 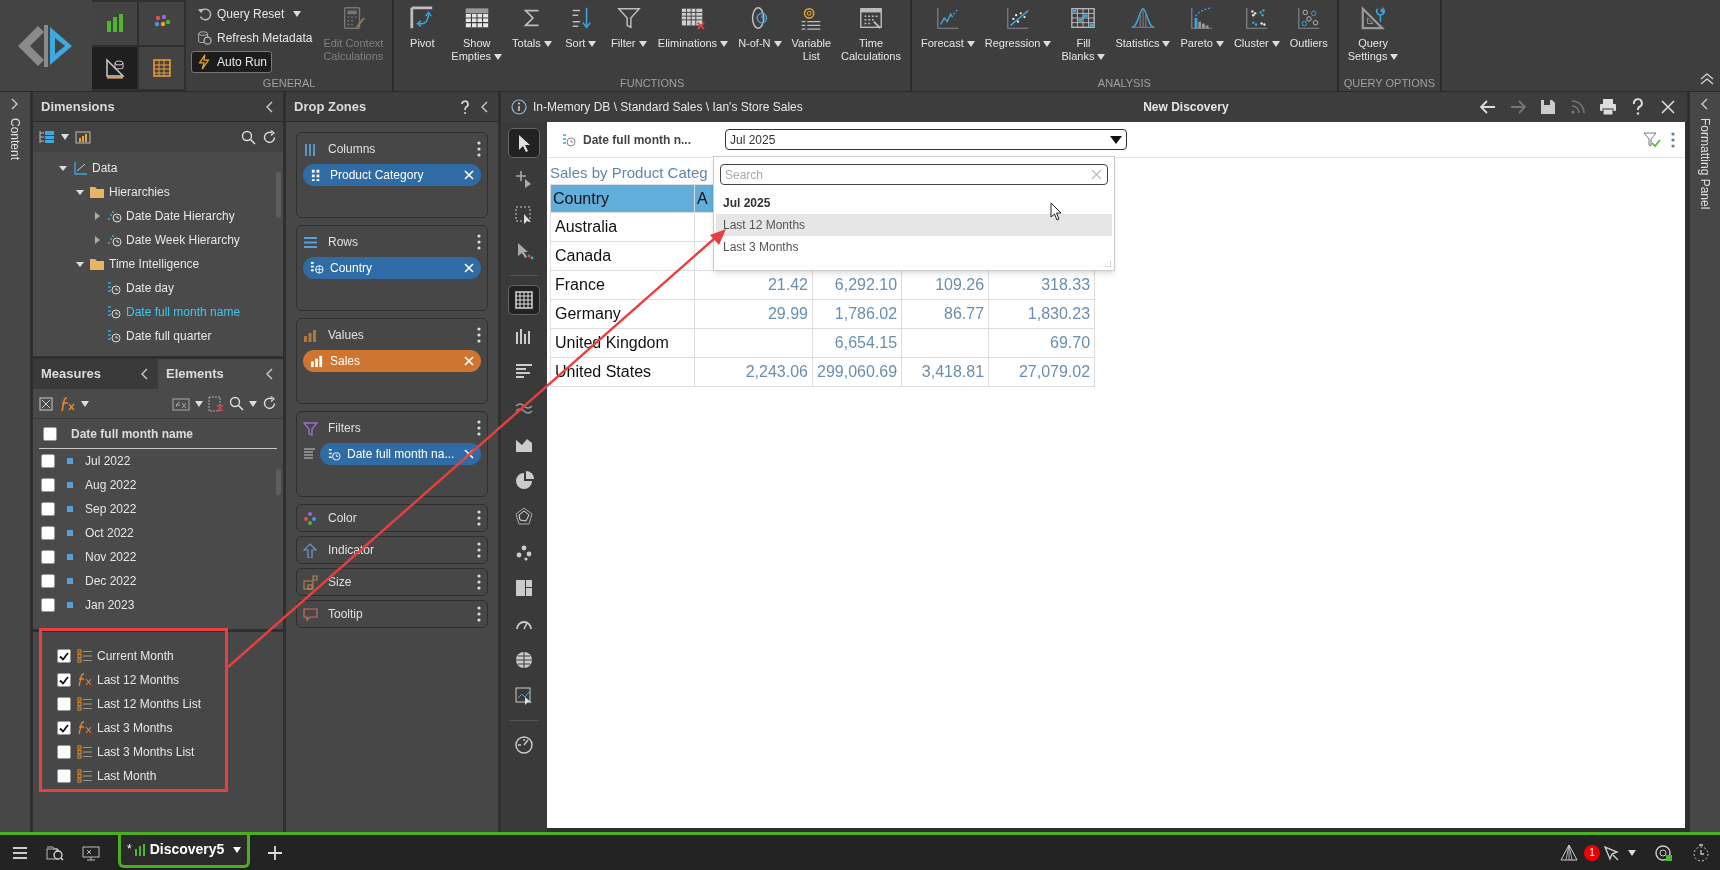 I want to click on tab-label: Elements, so click(x=215, y=374).